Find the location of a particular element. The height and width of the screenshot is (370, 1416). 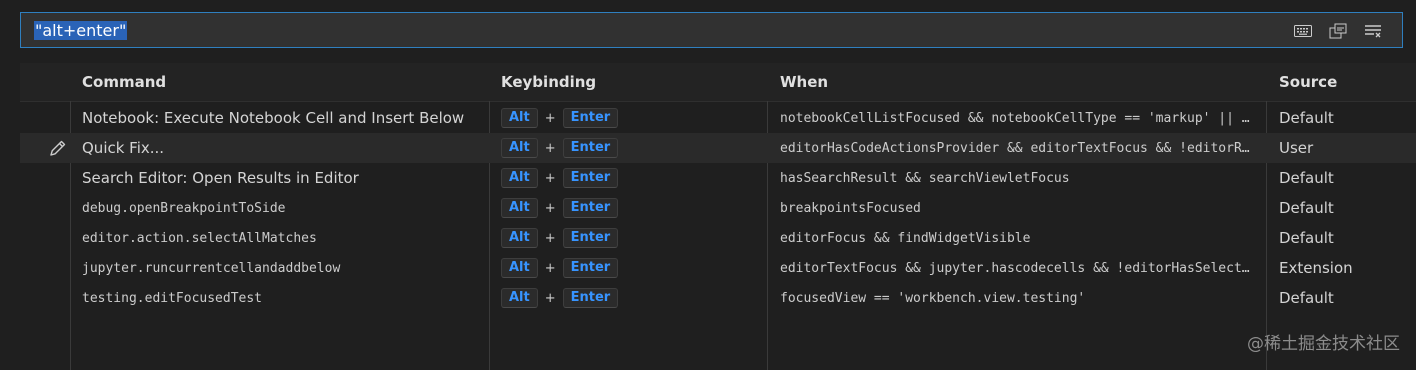

column-header-source: Source is located at coordinates (1308, 82).